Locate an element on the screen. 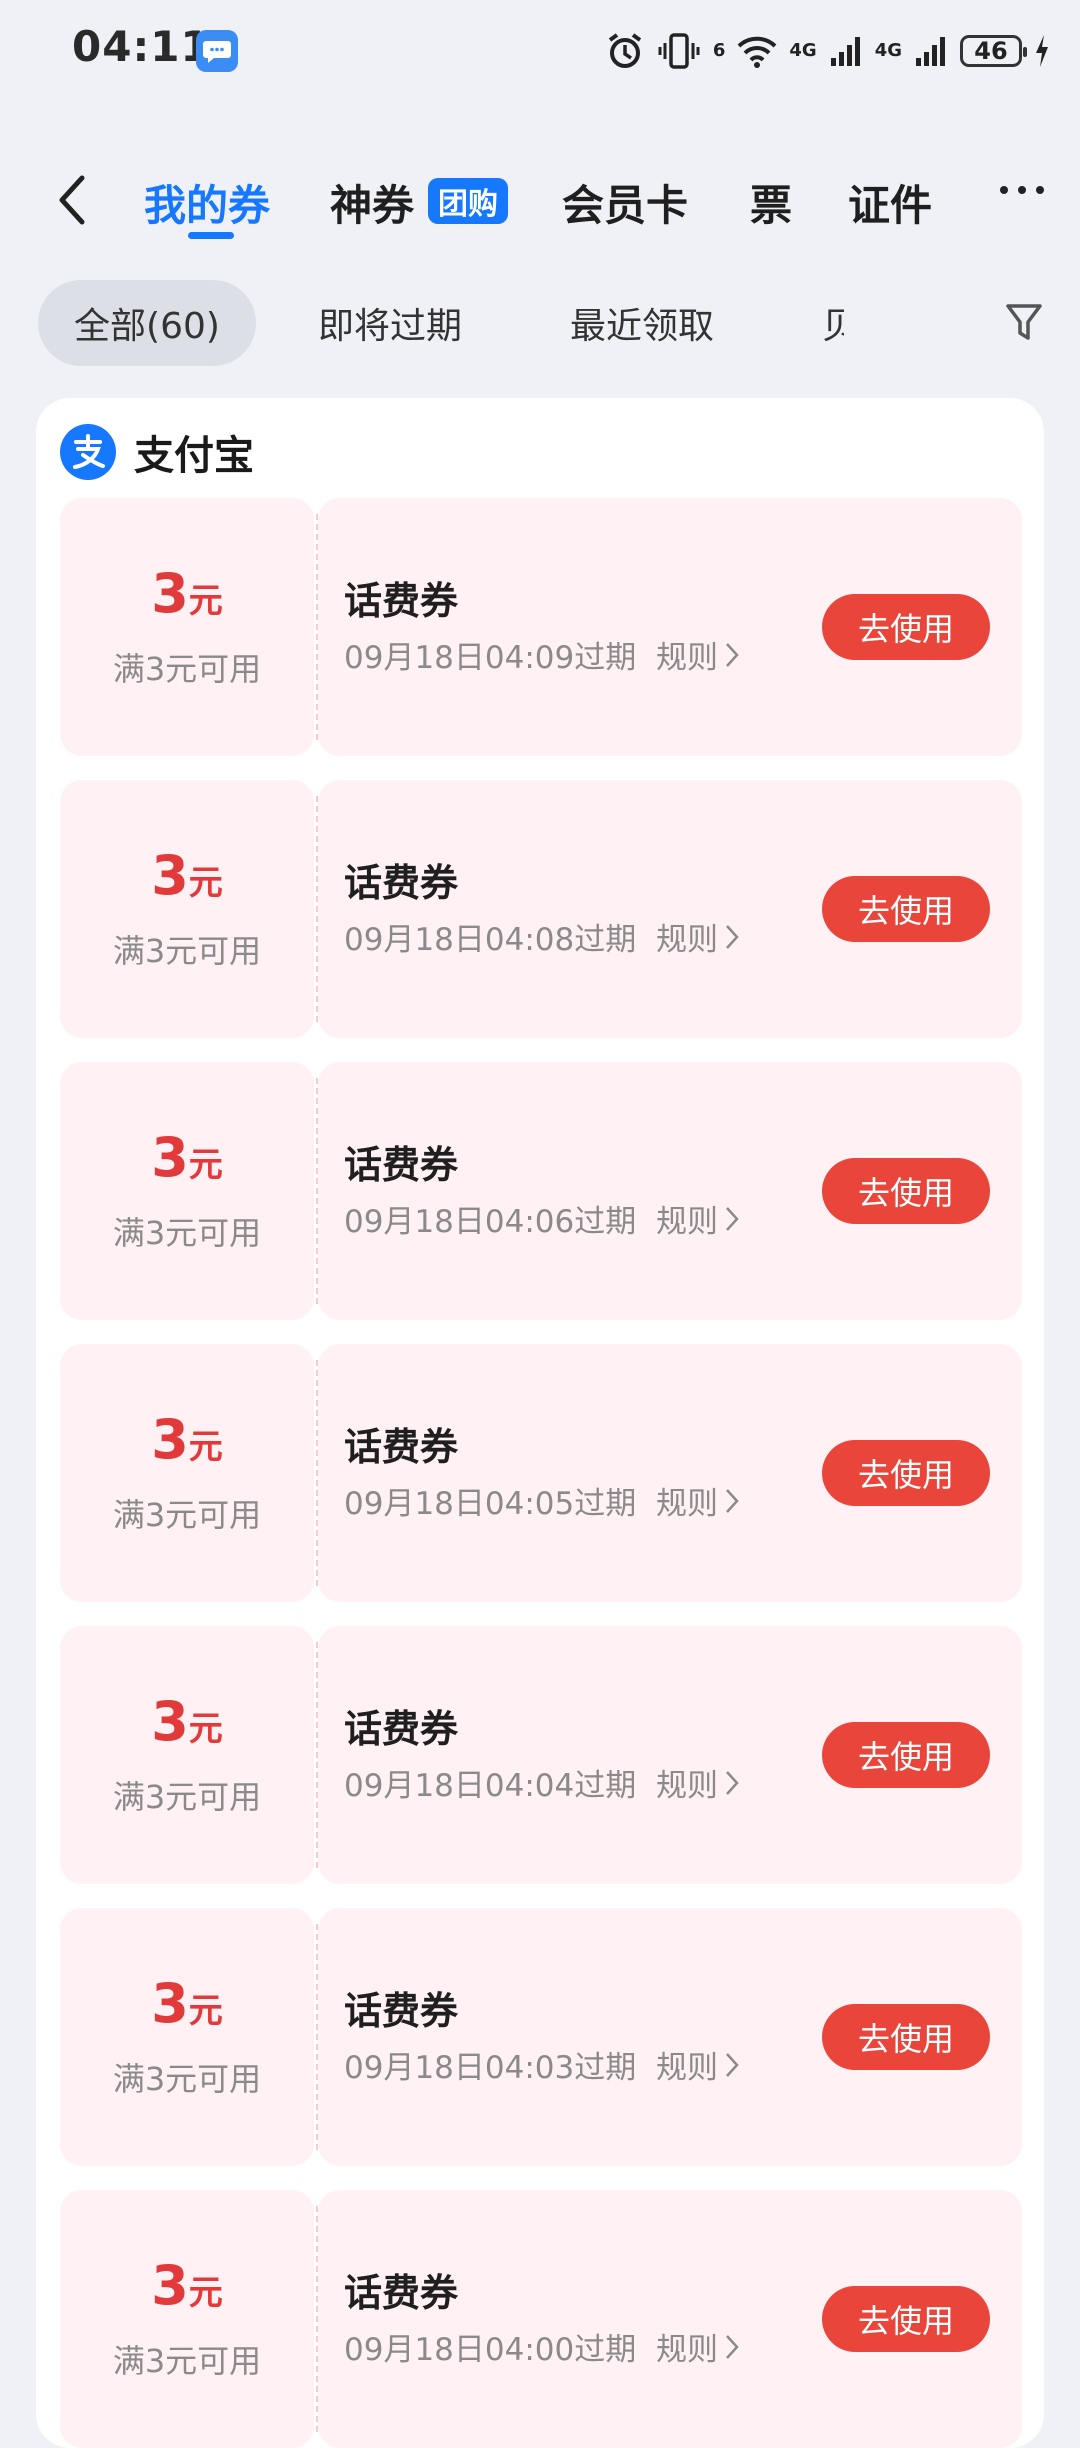  alipay-logo-icon is located at coordinates (88, 452).